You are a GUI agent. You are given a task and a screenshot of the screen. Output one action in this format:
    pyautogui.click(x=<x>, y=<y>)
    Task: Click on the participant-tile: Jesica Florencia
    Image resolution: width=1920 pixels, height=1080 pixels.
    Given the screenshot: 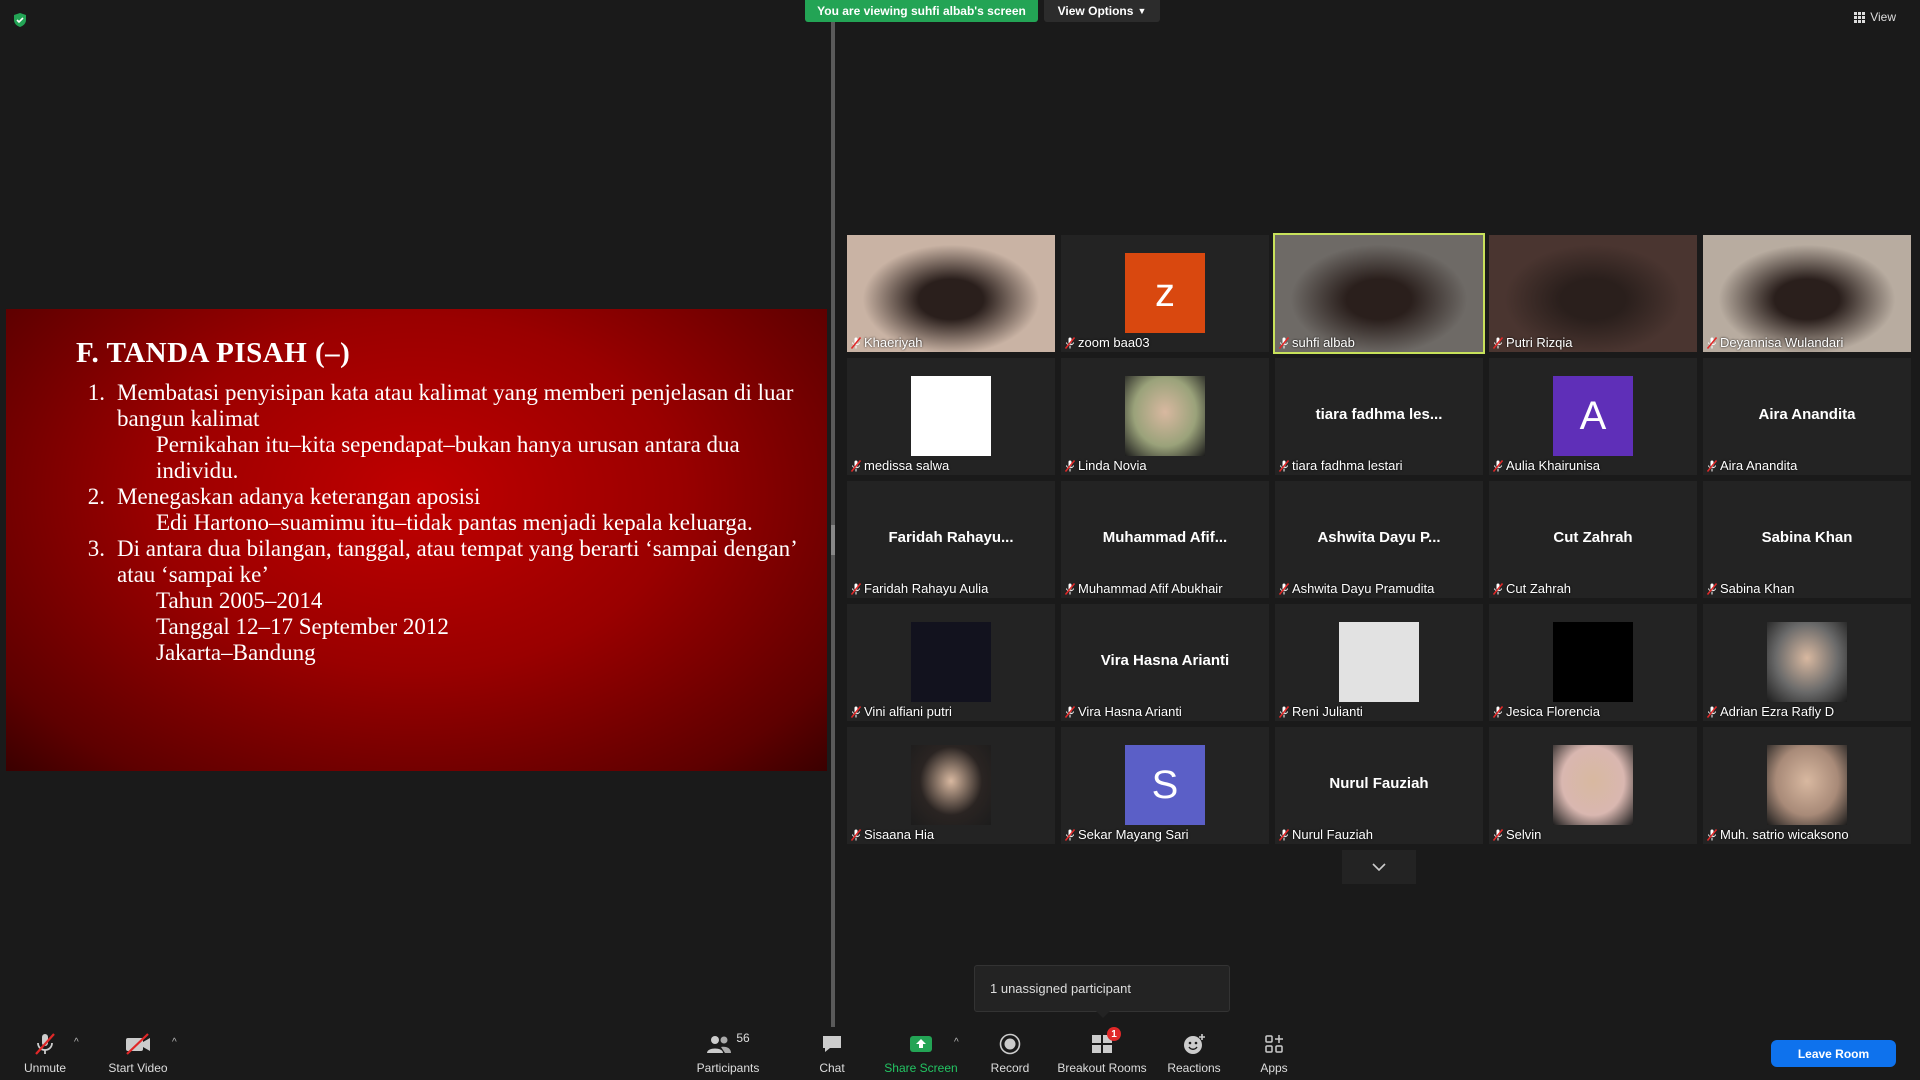 What is the action you would take?
    pyautogui.click(x=1593, y=662)
    